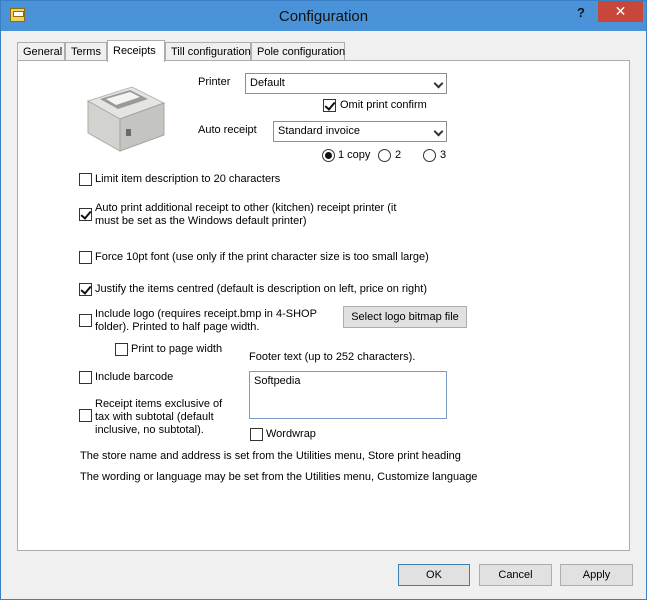  I want to click on include-logo-label-line2: folder). Printed to half page width., so click(177, 327).